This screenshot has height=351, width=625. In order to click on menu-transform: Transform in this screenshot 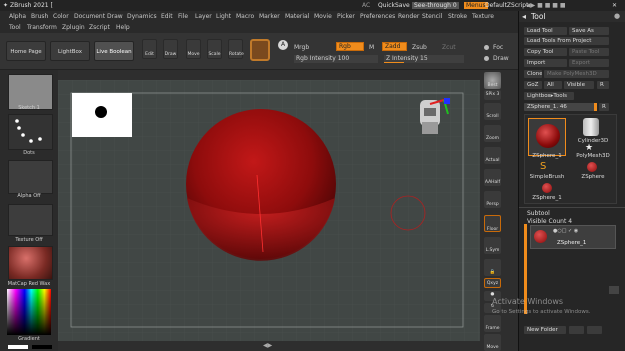, I will do `click(42, 27)`.